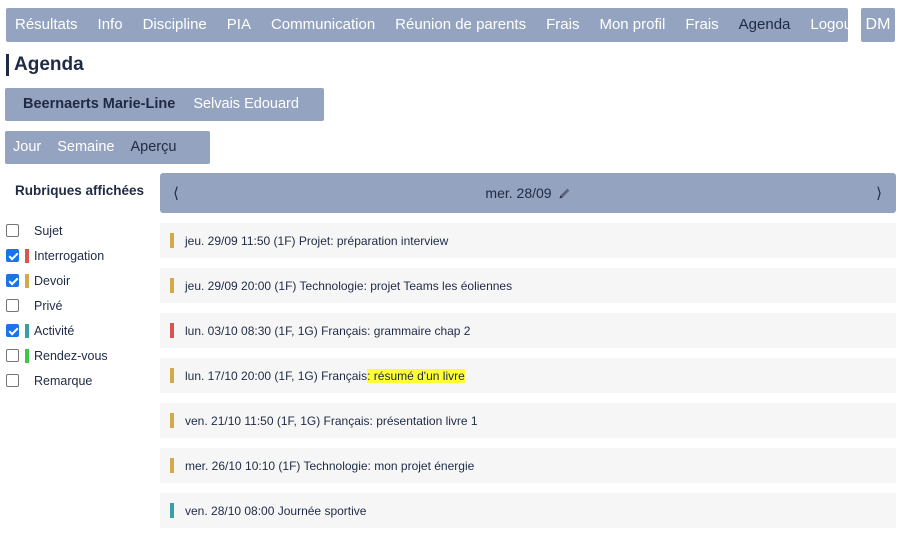 The image size is (902, 533). I want to click on filter-prive-label: Privé, so click(48, 305).